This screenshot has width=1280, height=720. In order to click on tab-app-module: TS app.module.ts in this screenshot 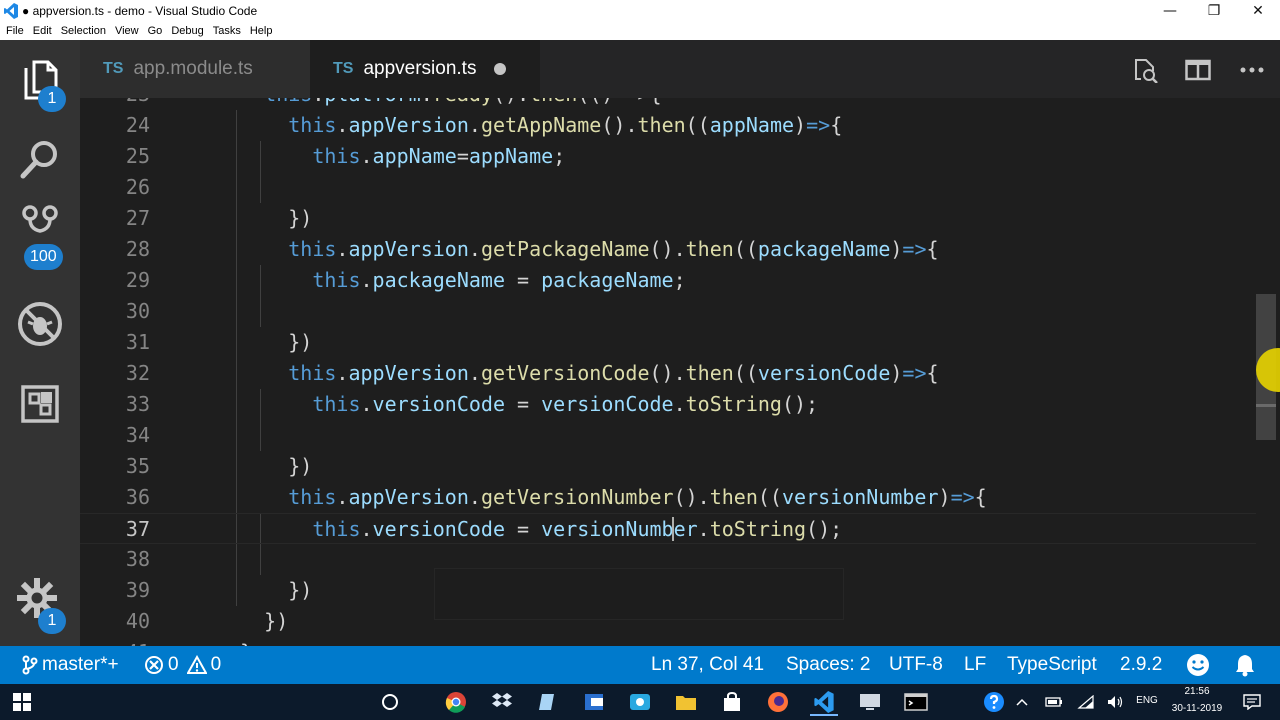, I will do `click(195, 69)`.